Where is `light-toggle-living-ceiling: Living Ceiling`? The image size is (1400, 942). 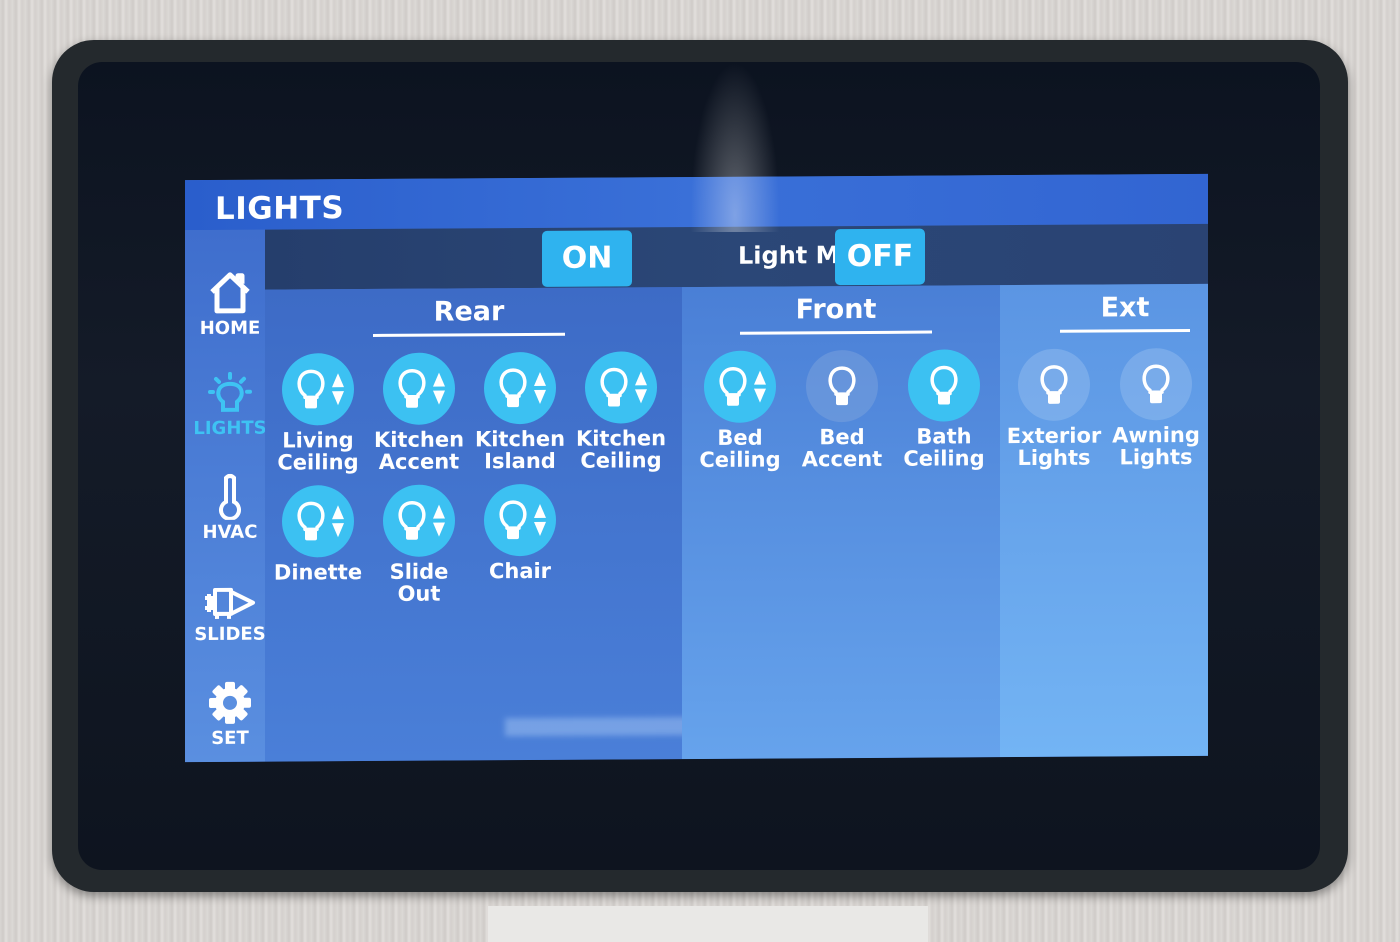
light-toggle-living-ceiling: Living Ceiling is located at coordinates (318, 414).